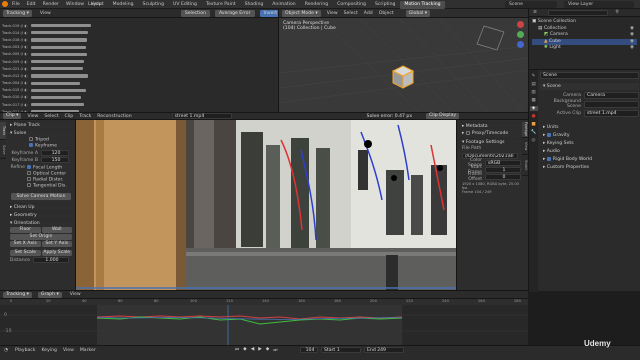  What do you see at coordinates (533, 140) in the screenshot?
I see `physics-tab-icon: ◎` at bounding box center [533, 140].